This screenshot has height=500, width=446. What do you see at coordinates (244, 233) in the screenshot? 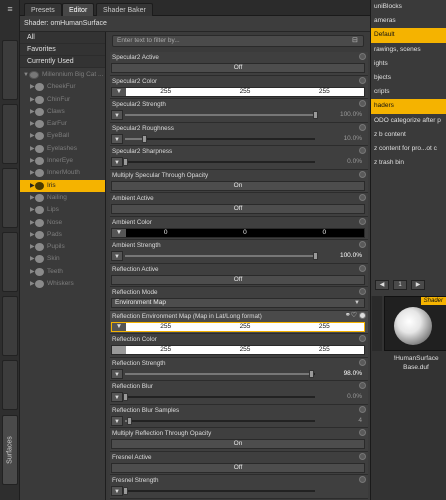
I see `color-g: 0` at bounding box center [244, 233].